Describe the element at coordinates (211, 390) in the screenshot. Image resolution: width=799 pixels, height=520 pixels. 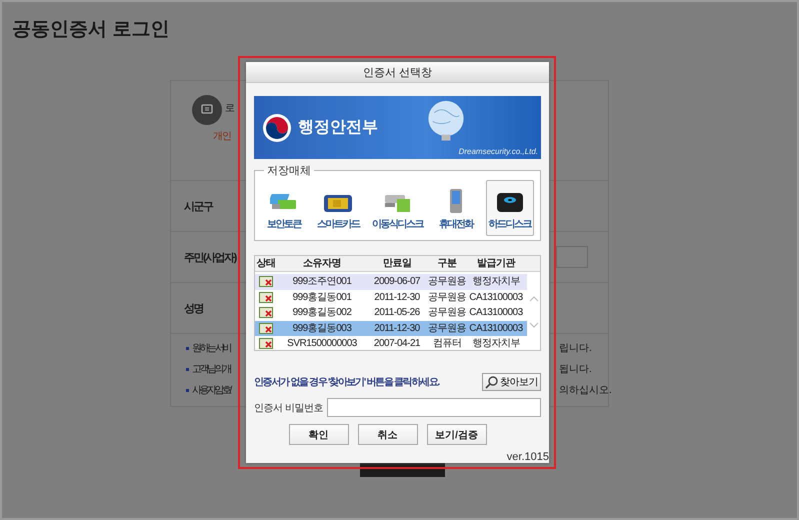
I see `notice-text: 사용자암호/` at that location.